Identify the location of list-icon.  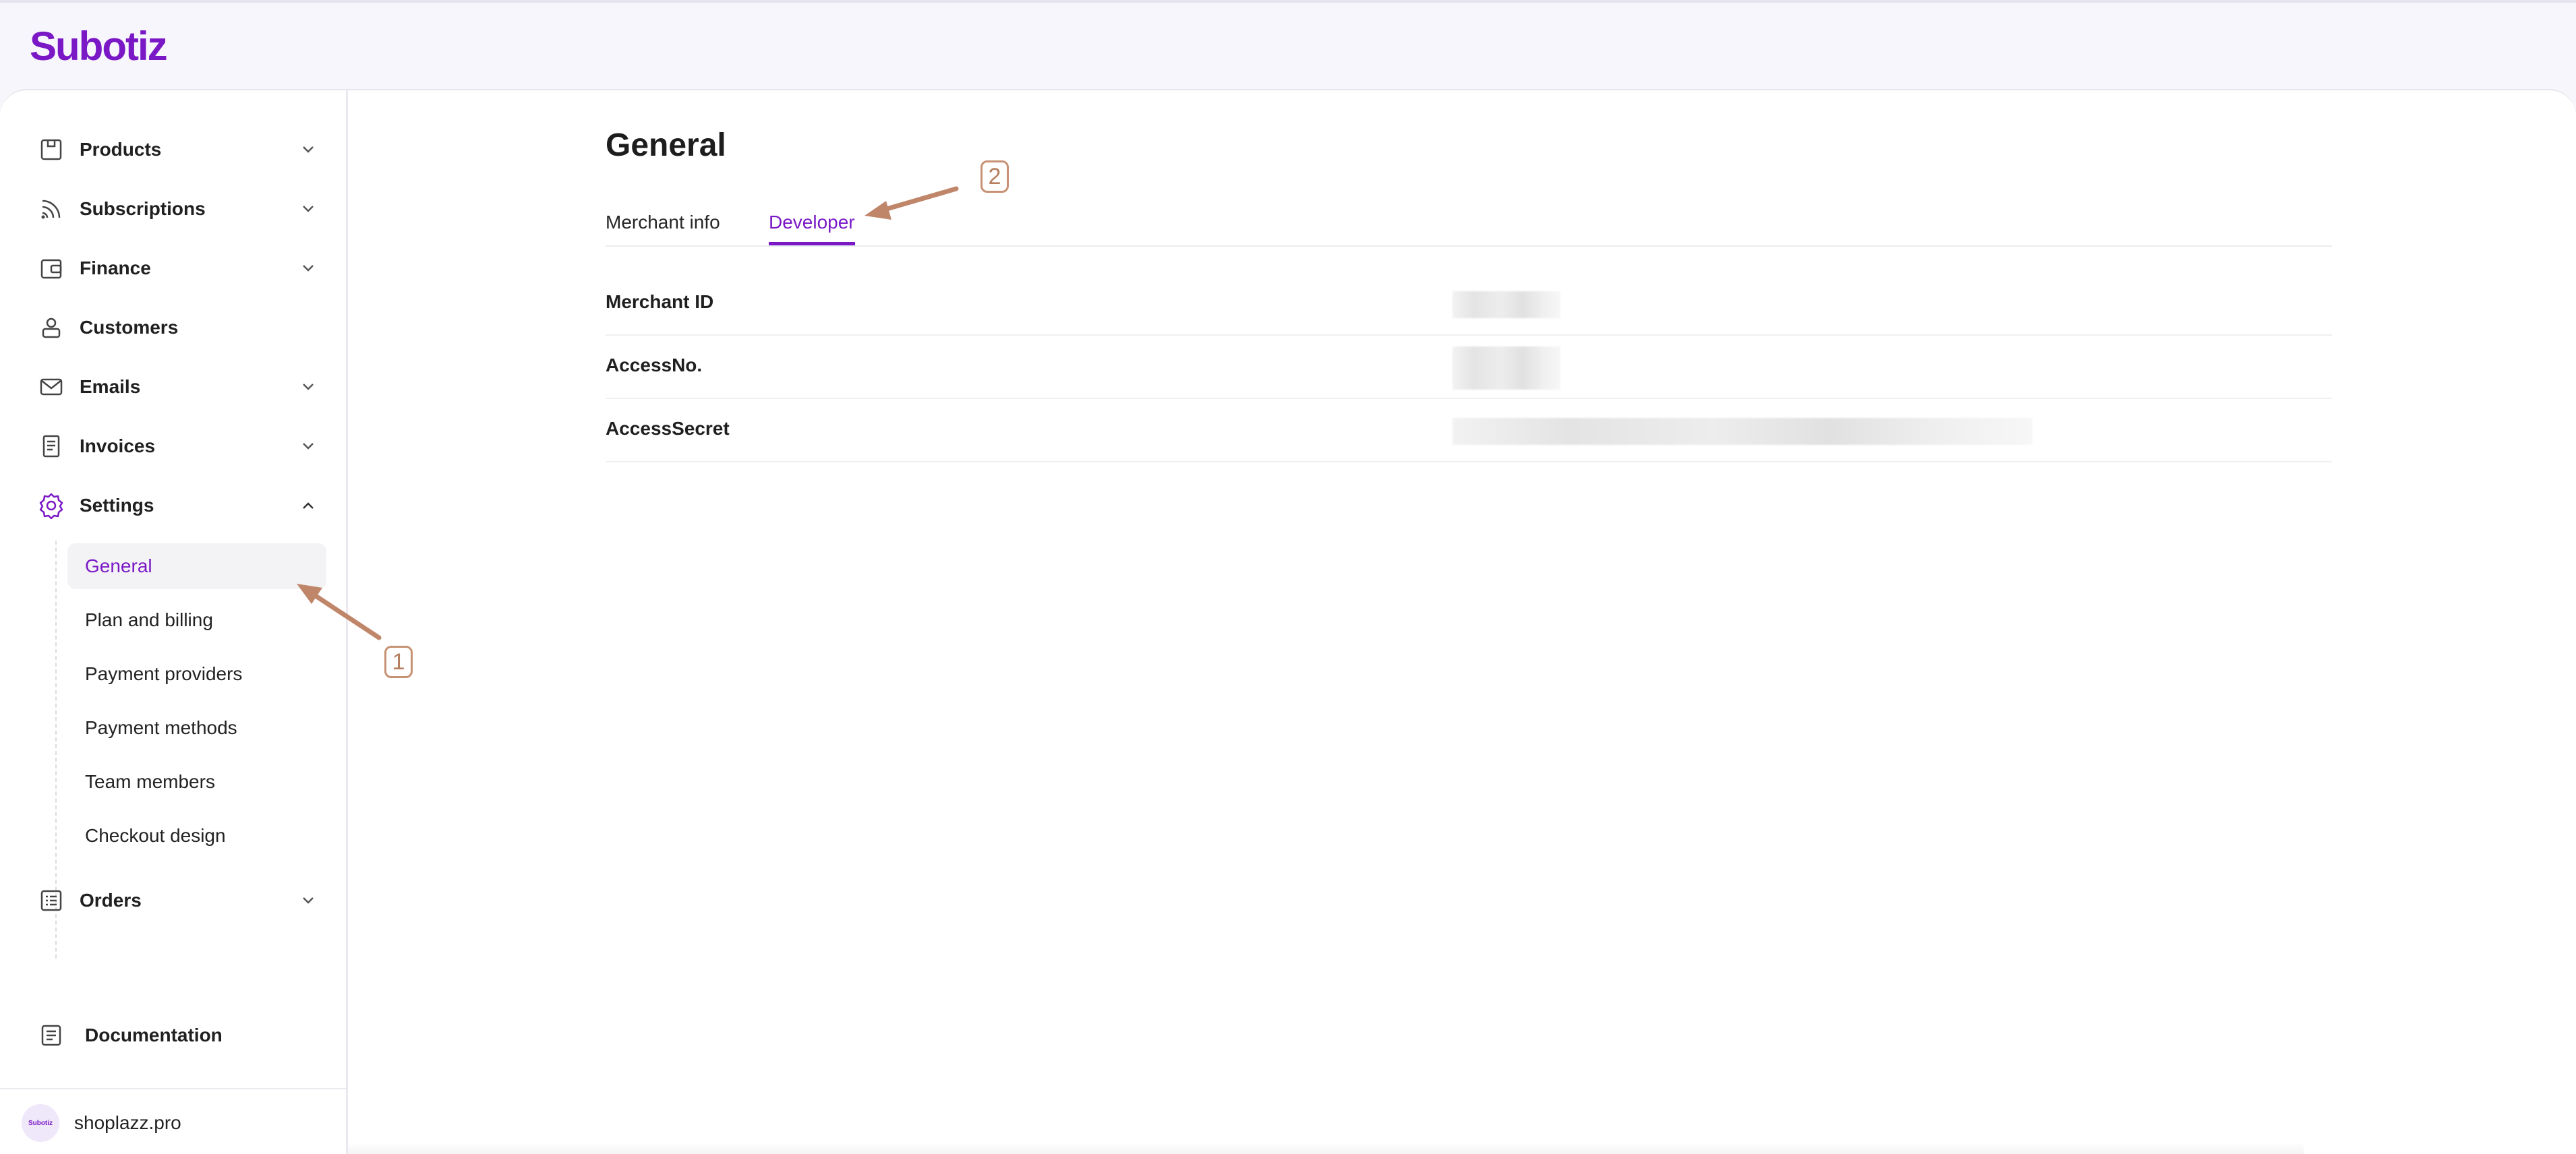
(51, 900).